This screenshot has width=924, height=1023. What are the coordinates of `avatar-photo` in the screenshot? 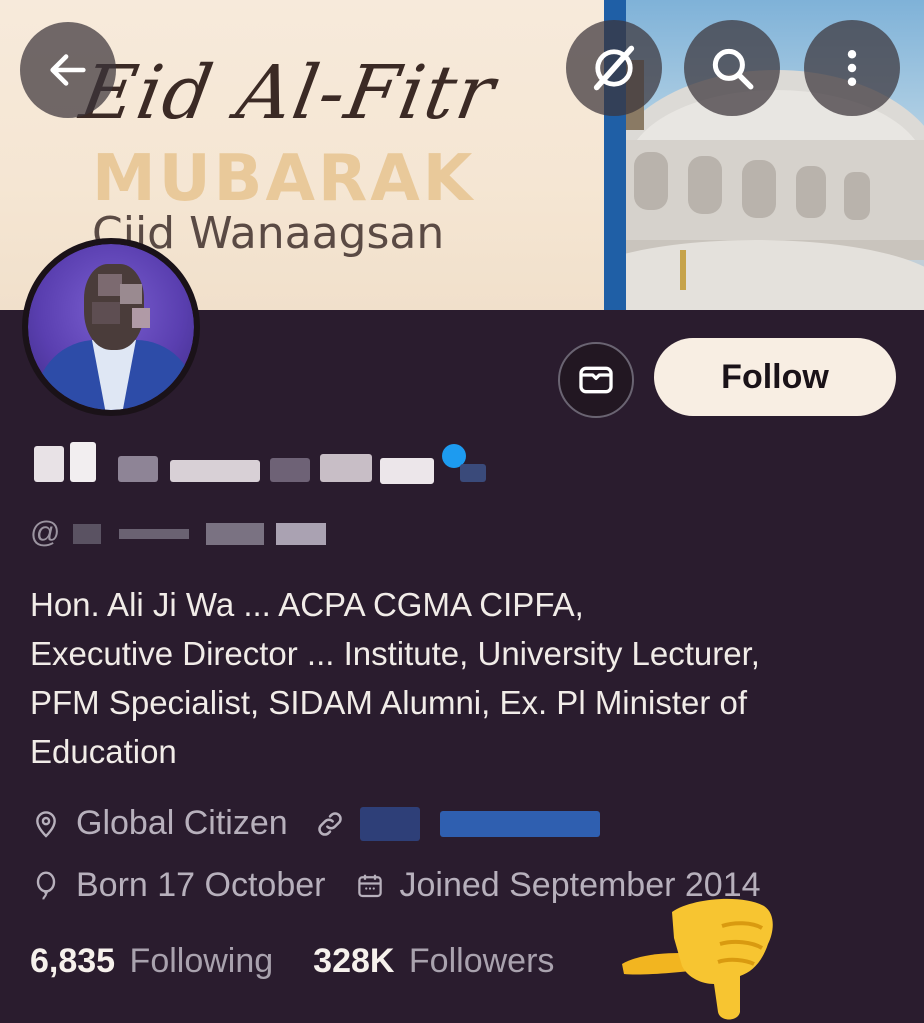 It's located at (111, 327).